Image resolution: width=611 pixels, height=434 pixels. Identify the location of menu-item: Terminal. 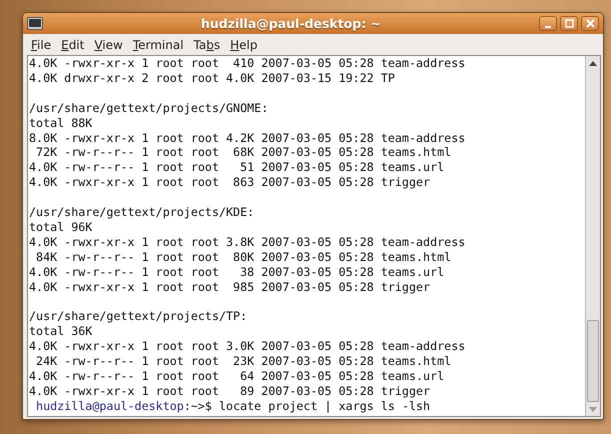
(158, 45).